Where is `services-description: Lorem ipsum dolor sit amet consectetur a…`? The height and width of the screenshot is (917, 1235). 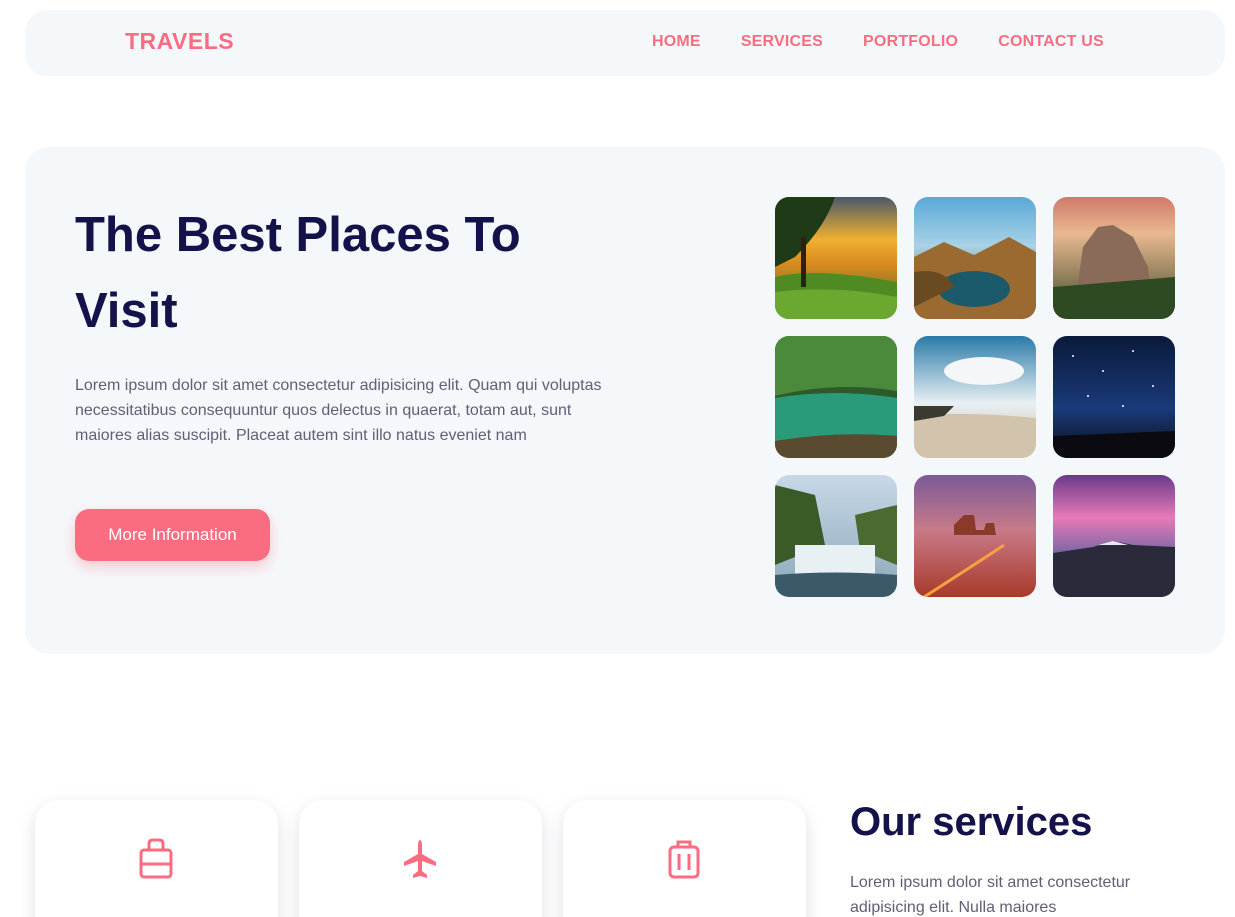
services-description: Lorem ipsum dolor sit amet consectetur a… is located at coordinates (990, 895).